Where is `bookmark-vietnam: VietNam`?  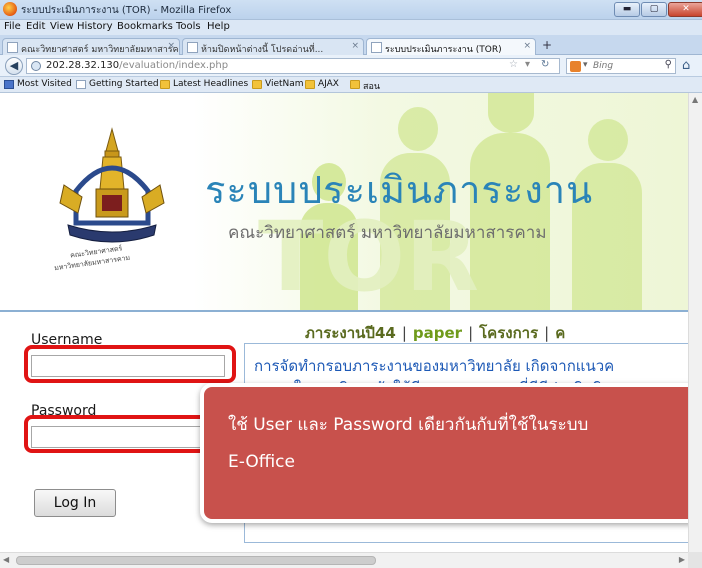 bookmark-vietnam: VietNam is located at coordinates (278, 84).